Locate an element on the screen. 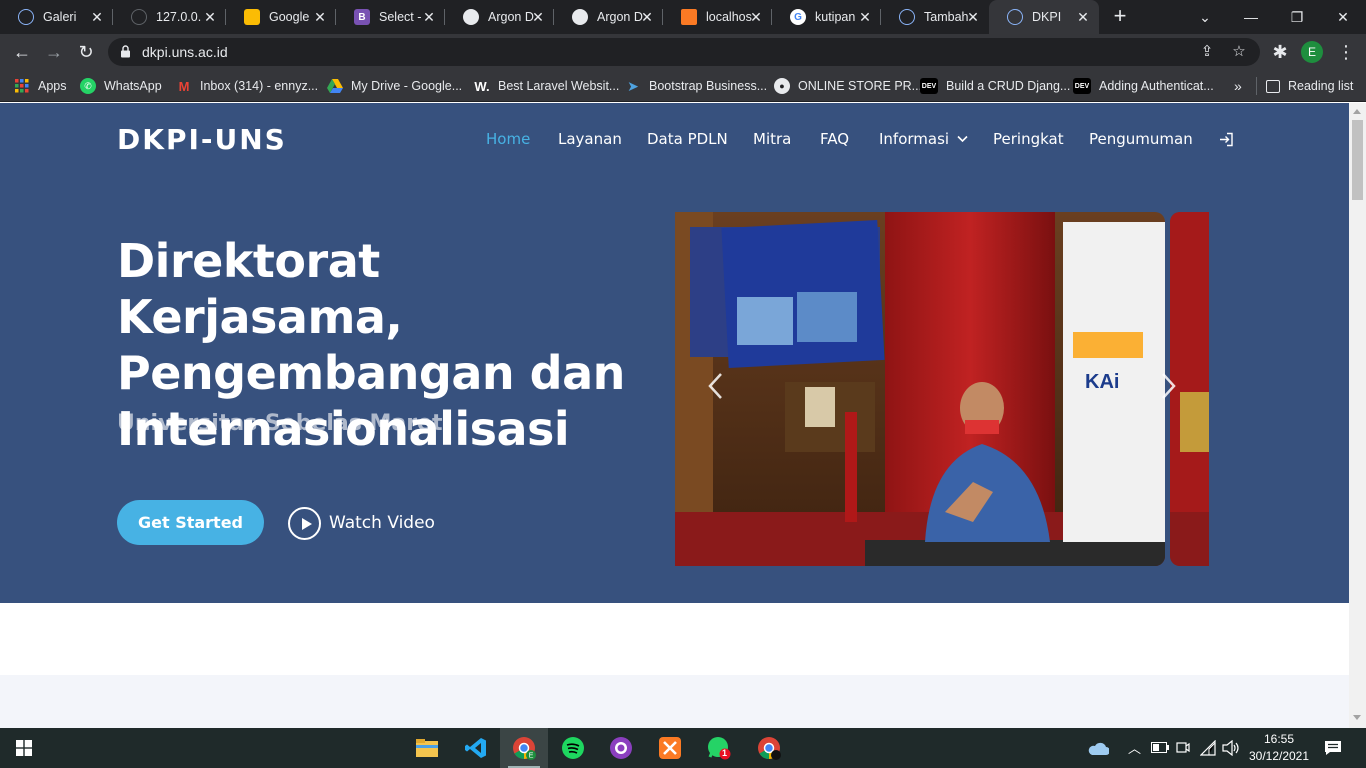 The image size is (1366, 768). nav-faq: FAQ is located at coordinates (834, 139).